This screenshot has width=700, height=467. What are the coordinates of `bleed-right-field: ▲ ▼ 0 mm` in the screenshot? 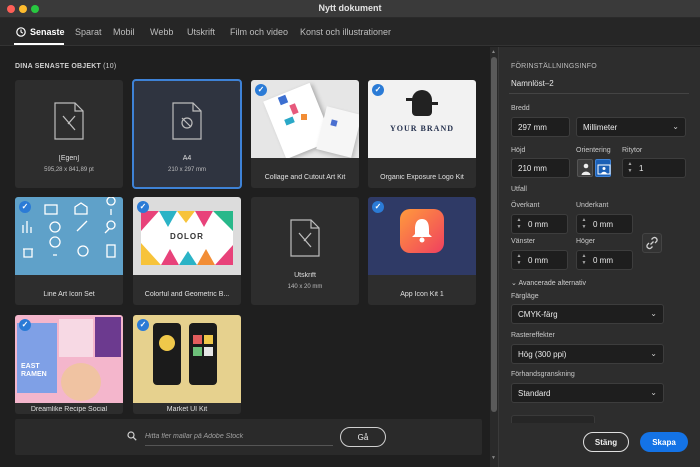 It's located at (604, 260).